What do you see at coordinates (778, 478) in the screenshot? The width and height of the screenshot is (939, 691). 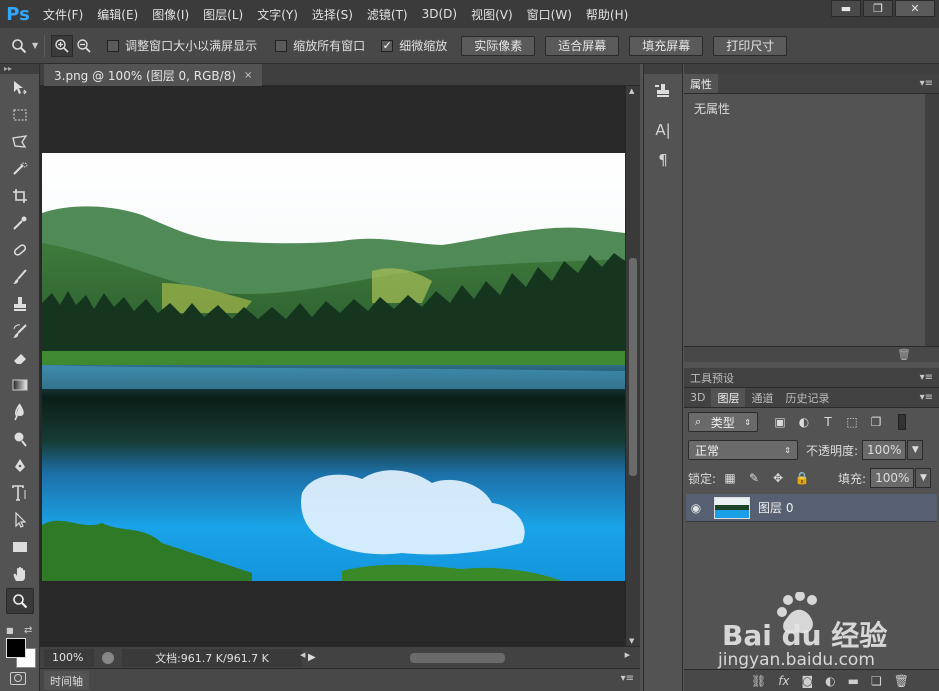 I see `lock-position-icon: ✥` at bounding box center [778, 478].